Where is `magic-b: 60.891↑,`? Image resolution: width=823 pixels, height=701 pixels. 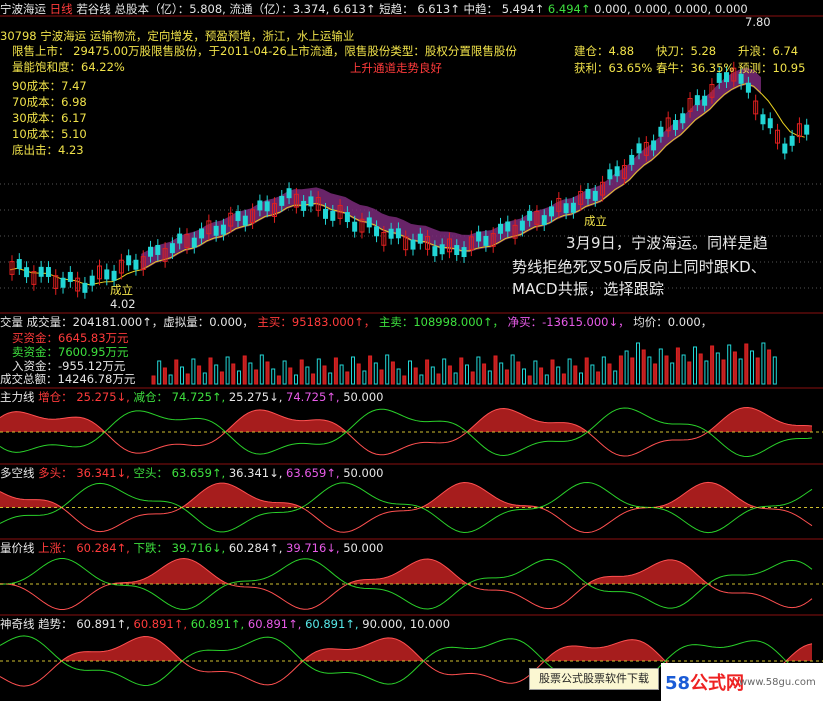 magic-b: 60.891↑, is located at coordinates (160, 624).